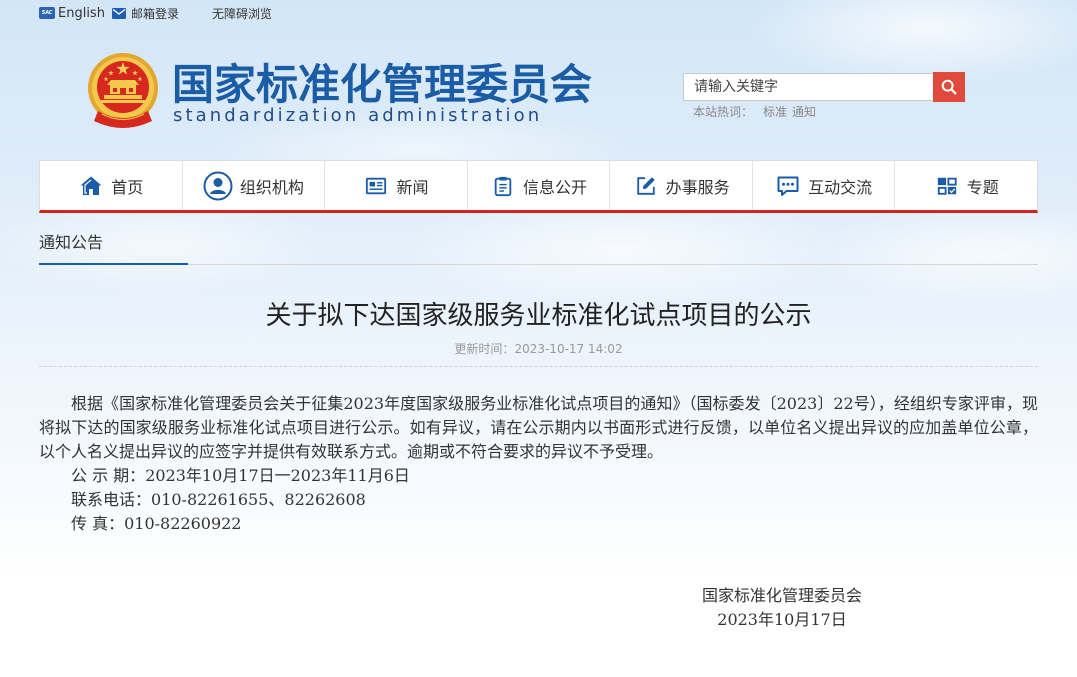  I want to click on top-bar: SAC English 邮箱登录 无障碍浏览, so click(169, 13).